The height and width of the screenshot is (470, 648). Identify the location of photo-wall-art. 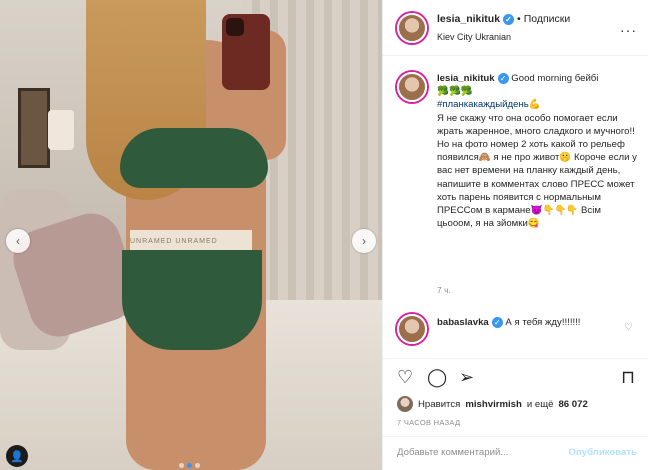
(34, 128).